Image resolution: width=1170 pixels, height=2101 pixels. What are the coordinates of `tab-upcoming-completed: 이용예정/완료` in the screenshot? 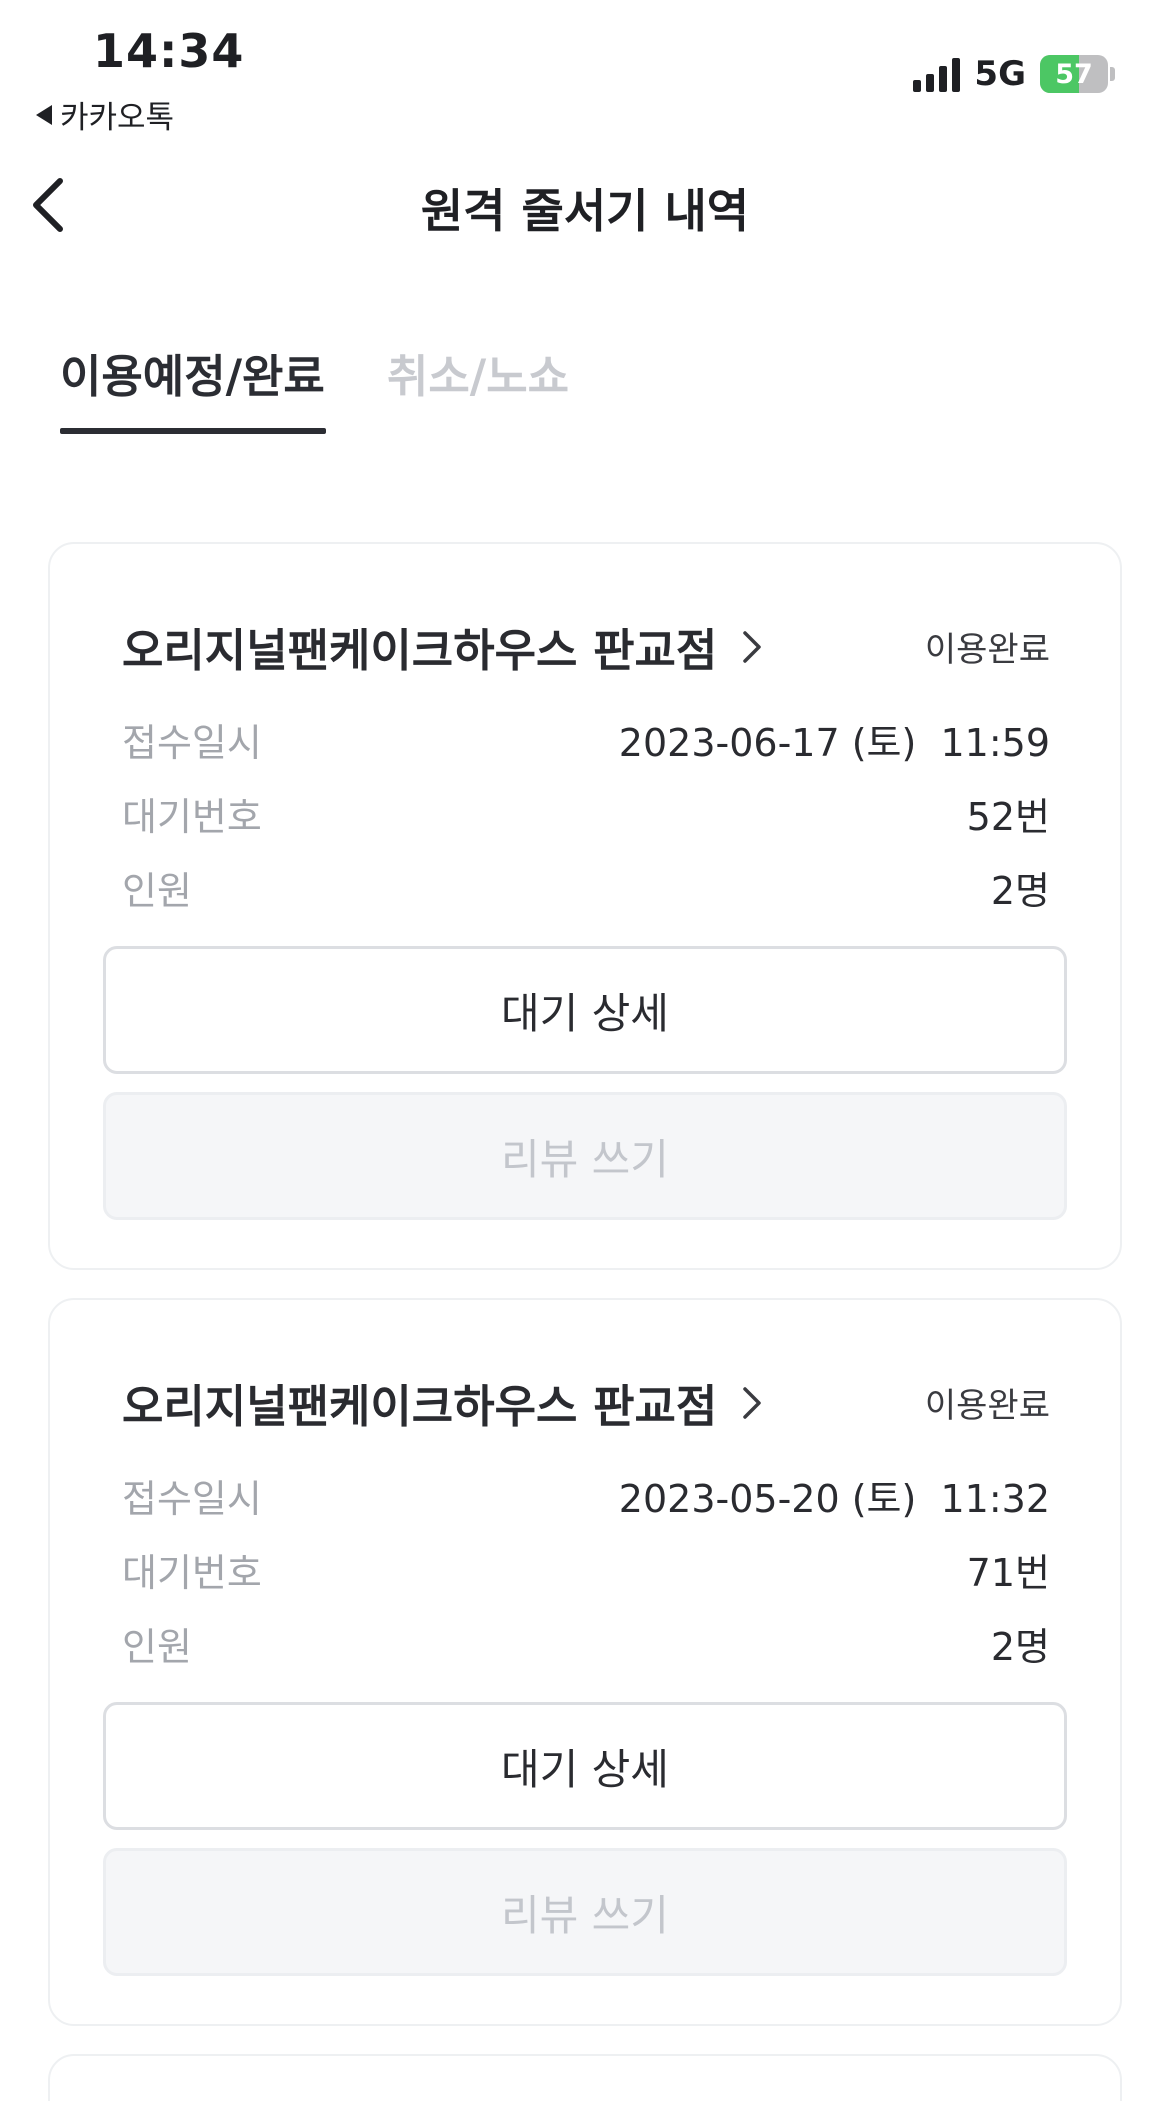 It's located at (192, 372).